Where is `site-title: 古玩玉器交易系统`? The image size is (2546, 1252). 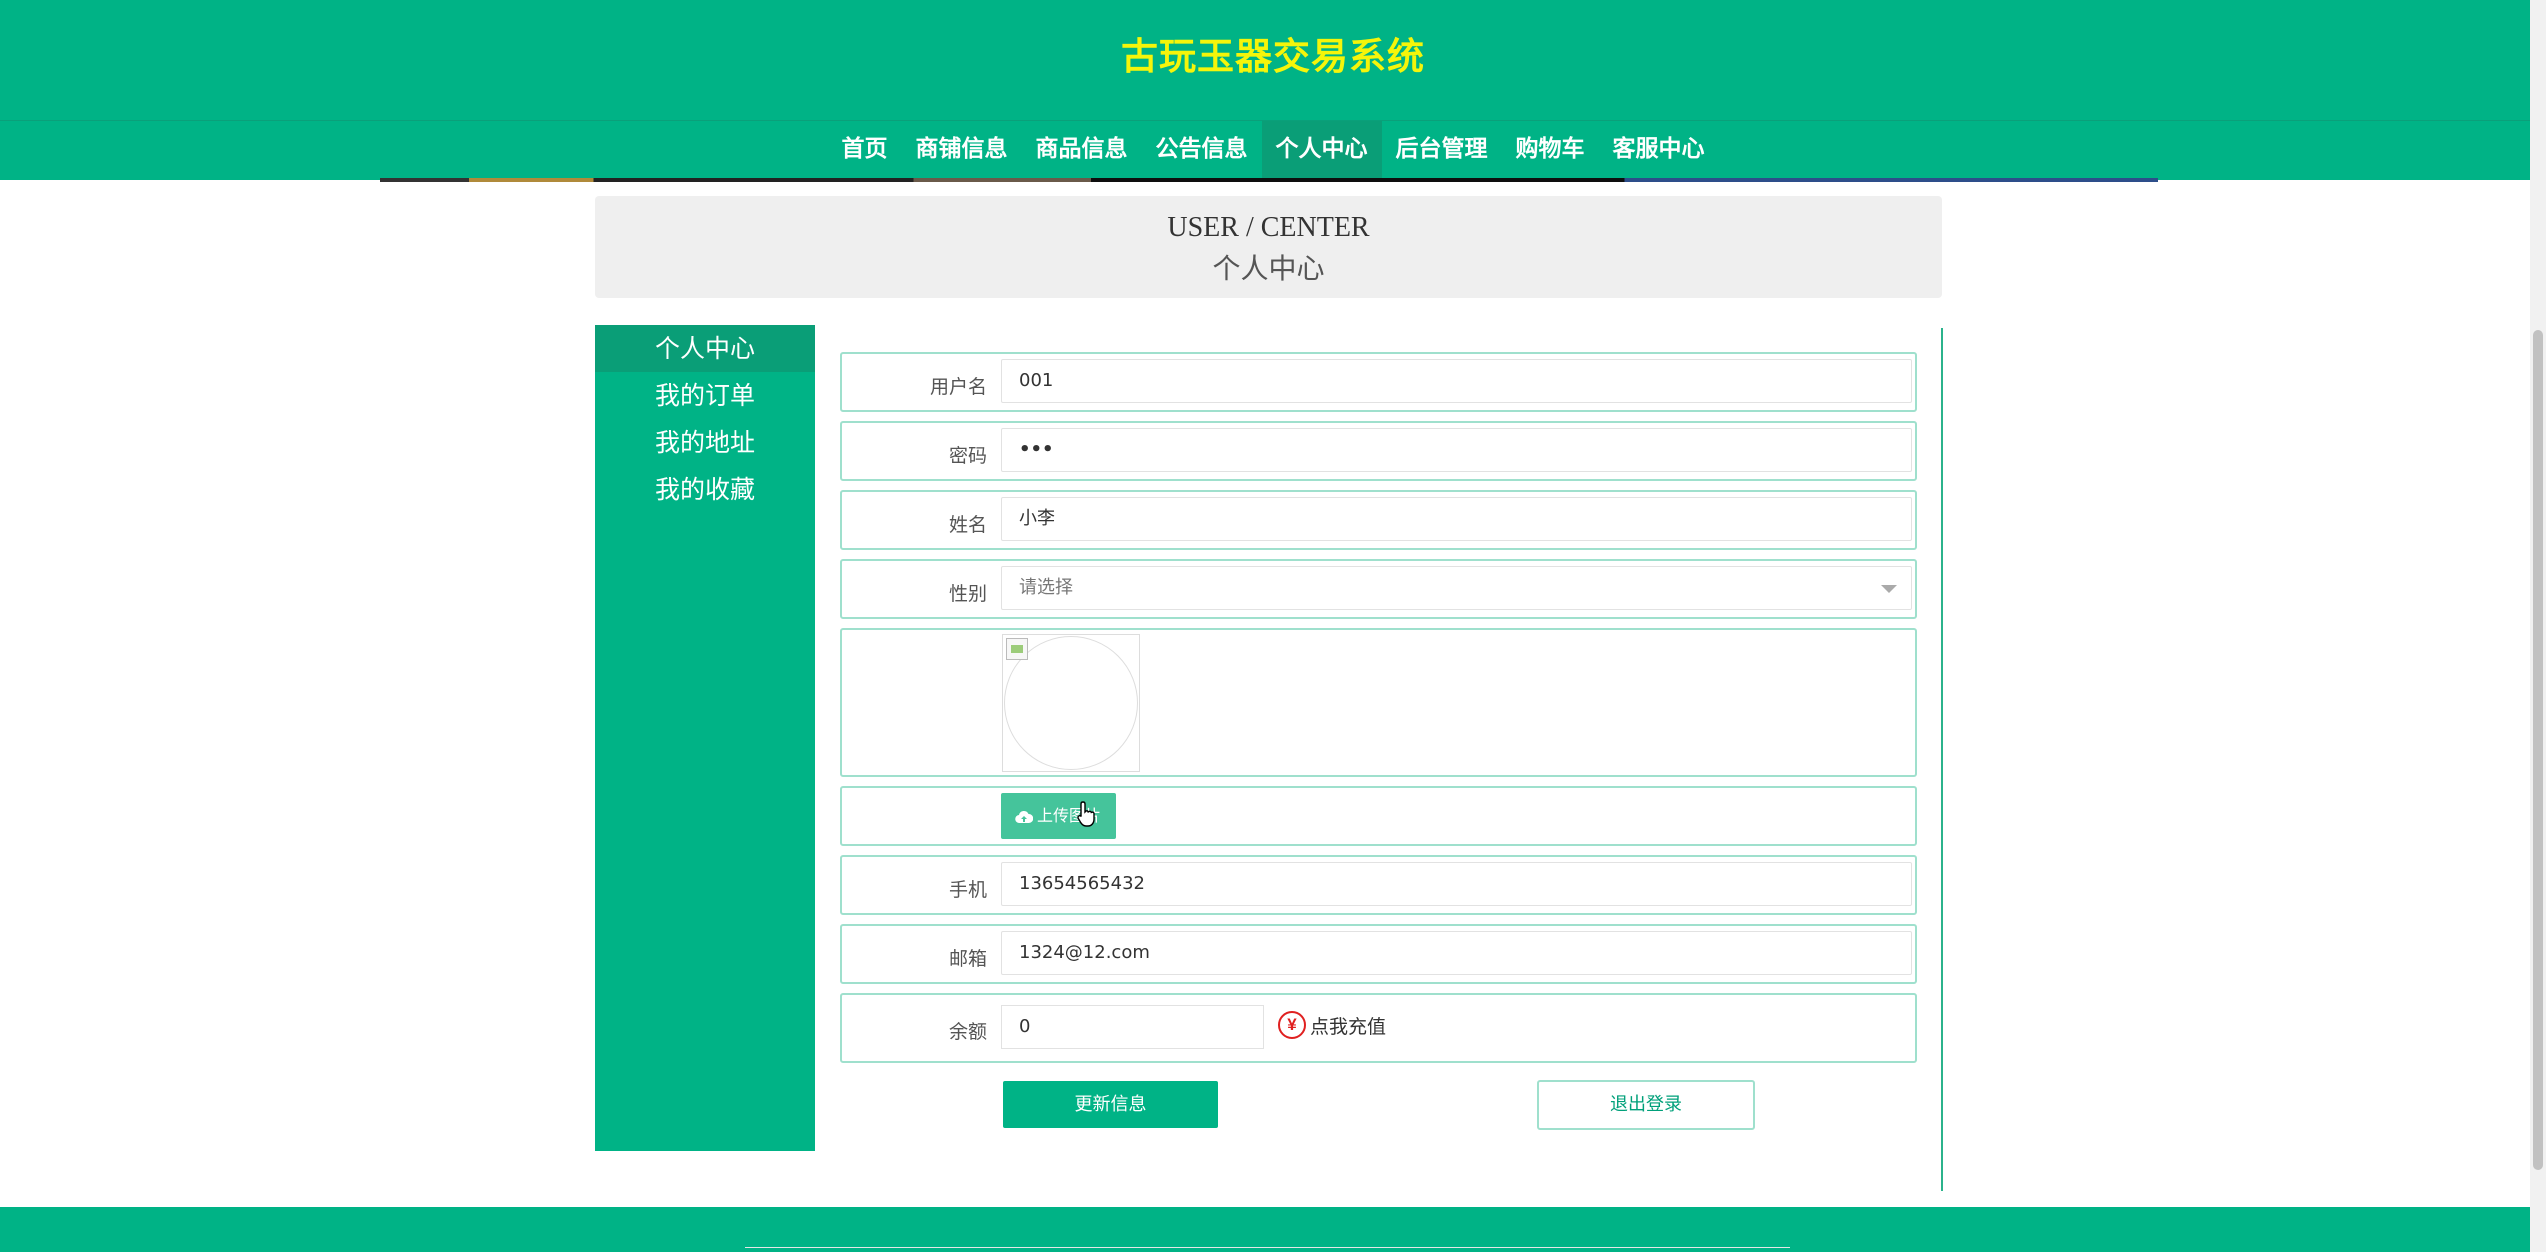
site-title: 古玩玉器交易系统 is located at coordinates (1273, 56).